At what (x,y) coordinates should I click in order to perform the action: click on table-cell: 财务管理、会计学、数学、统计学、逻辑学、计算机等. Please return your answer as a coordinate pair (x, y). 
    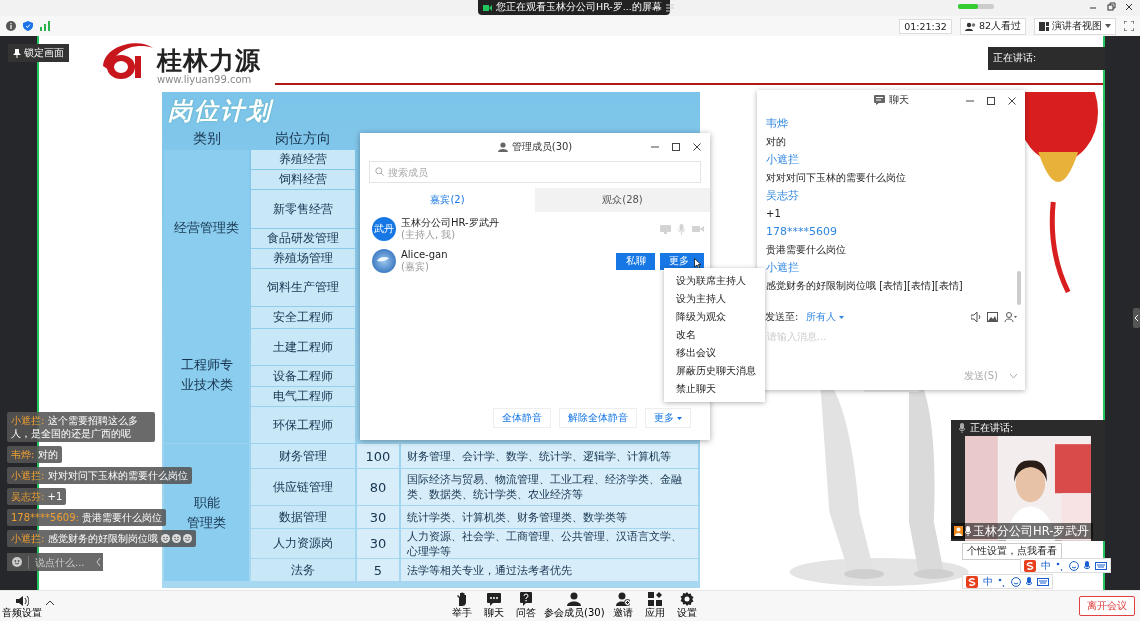
    Looking at the image, I should click on (549, 456).